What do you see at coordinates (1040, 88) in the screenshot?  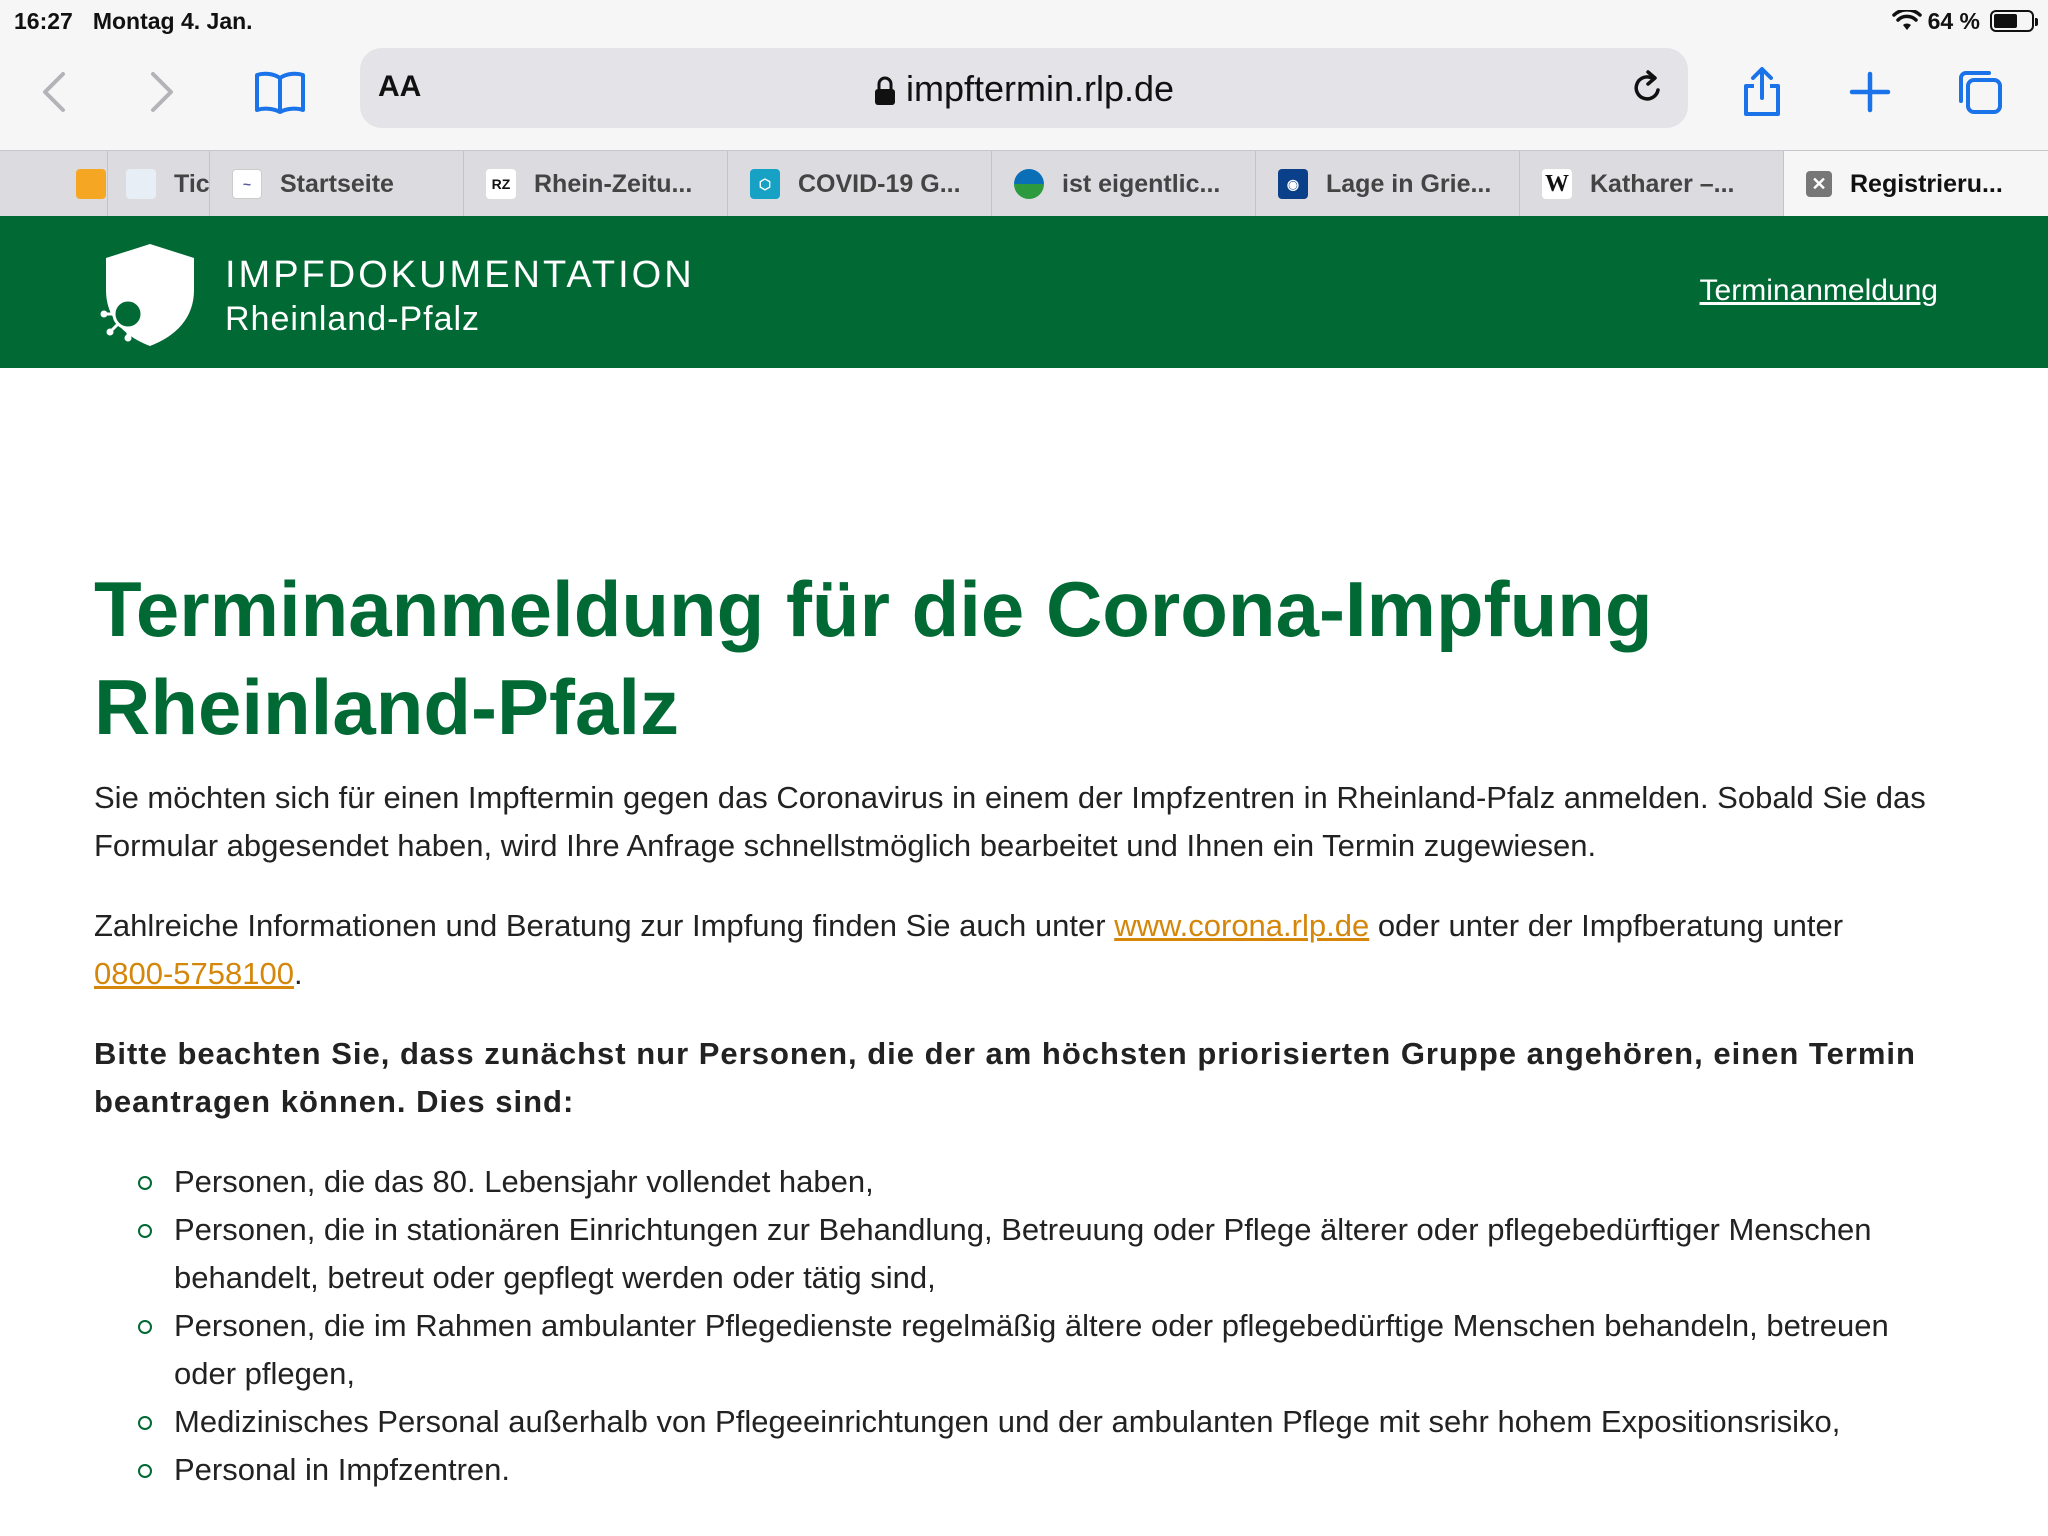 I see `url-text: impftermin.rlp.de` at bounding box center [1040, 88].